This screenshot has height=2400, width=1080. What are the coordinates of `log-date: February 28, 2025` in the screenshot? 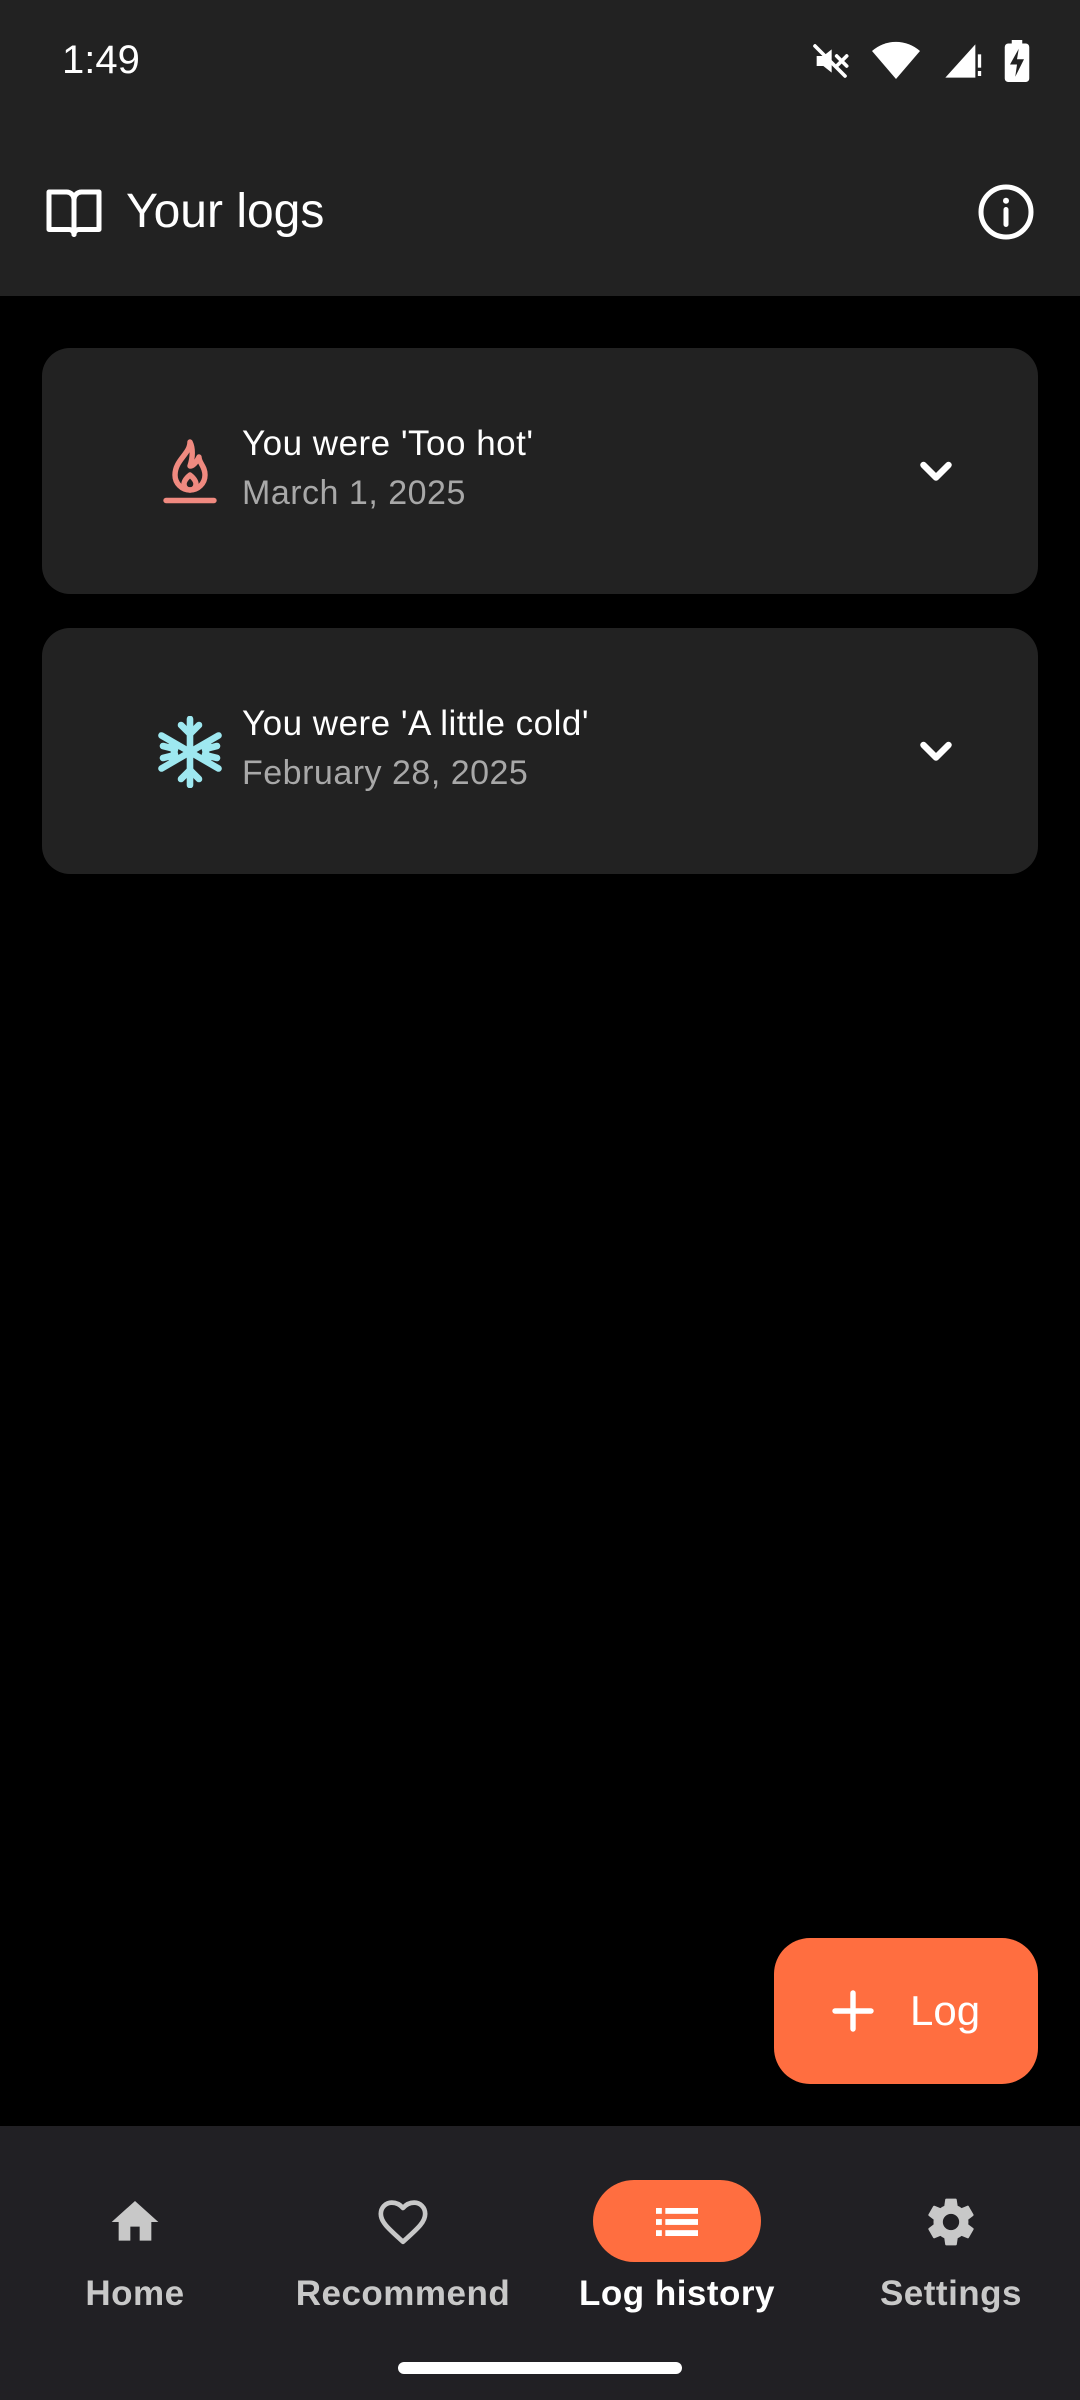 It's located at (385, 773).